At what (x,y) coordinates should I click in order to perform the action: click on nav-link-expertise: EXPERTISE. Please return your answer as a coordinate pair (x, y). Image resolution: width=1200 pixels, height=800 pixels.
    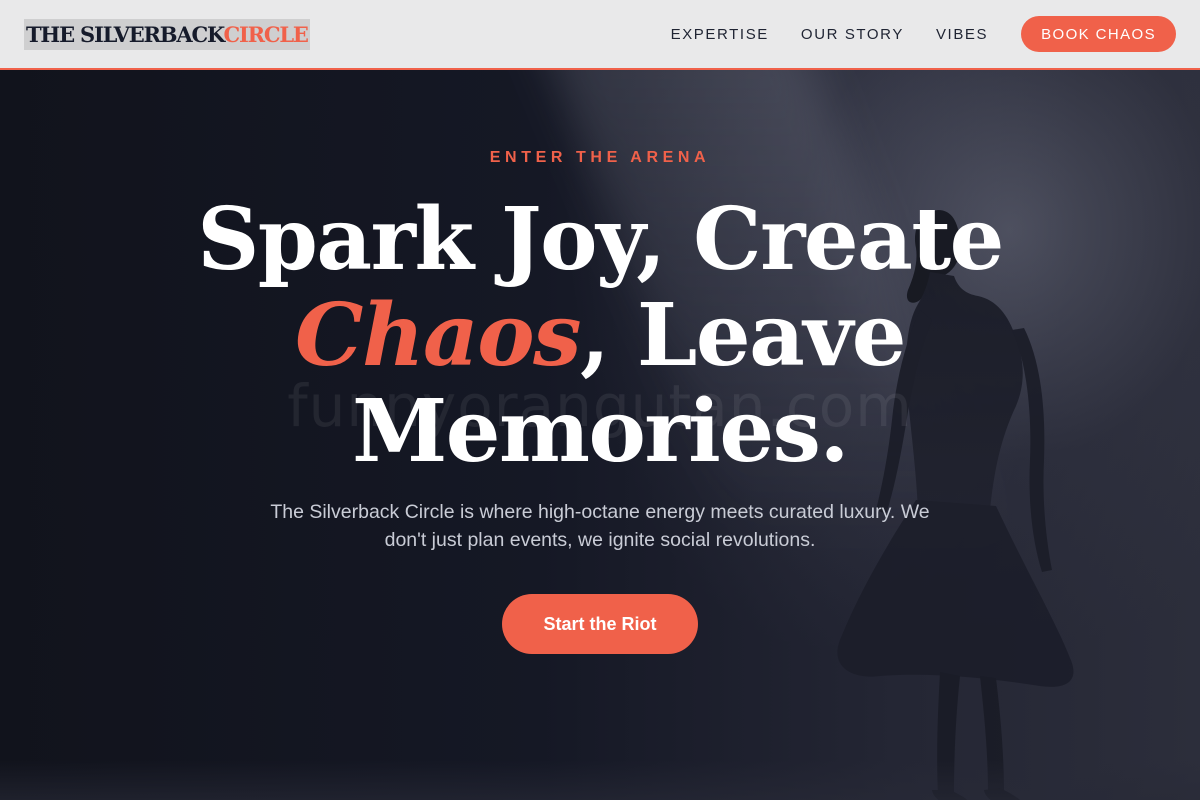
    Looking at the image, I should click on (720, 34).